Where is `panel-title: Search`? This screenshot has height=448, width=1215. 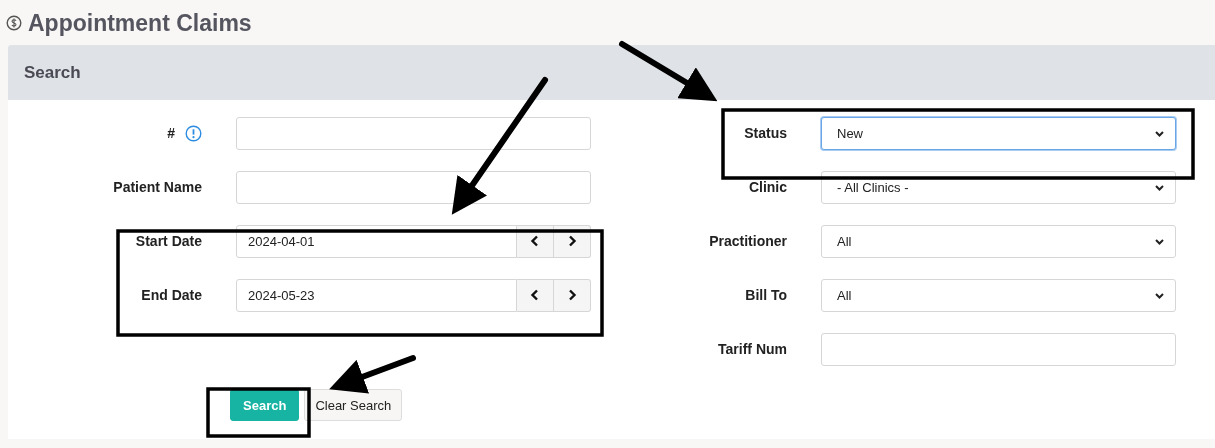
panel-title: Search is located at coordinates (52, 72).